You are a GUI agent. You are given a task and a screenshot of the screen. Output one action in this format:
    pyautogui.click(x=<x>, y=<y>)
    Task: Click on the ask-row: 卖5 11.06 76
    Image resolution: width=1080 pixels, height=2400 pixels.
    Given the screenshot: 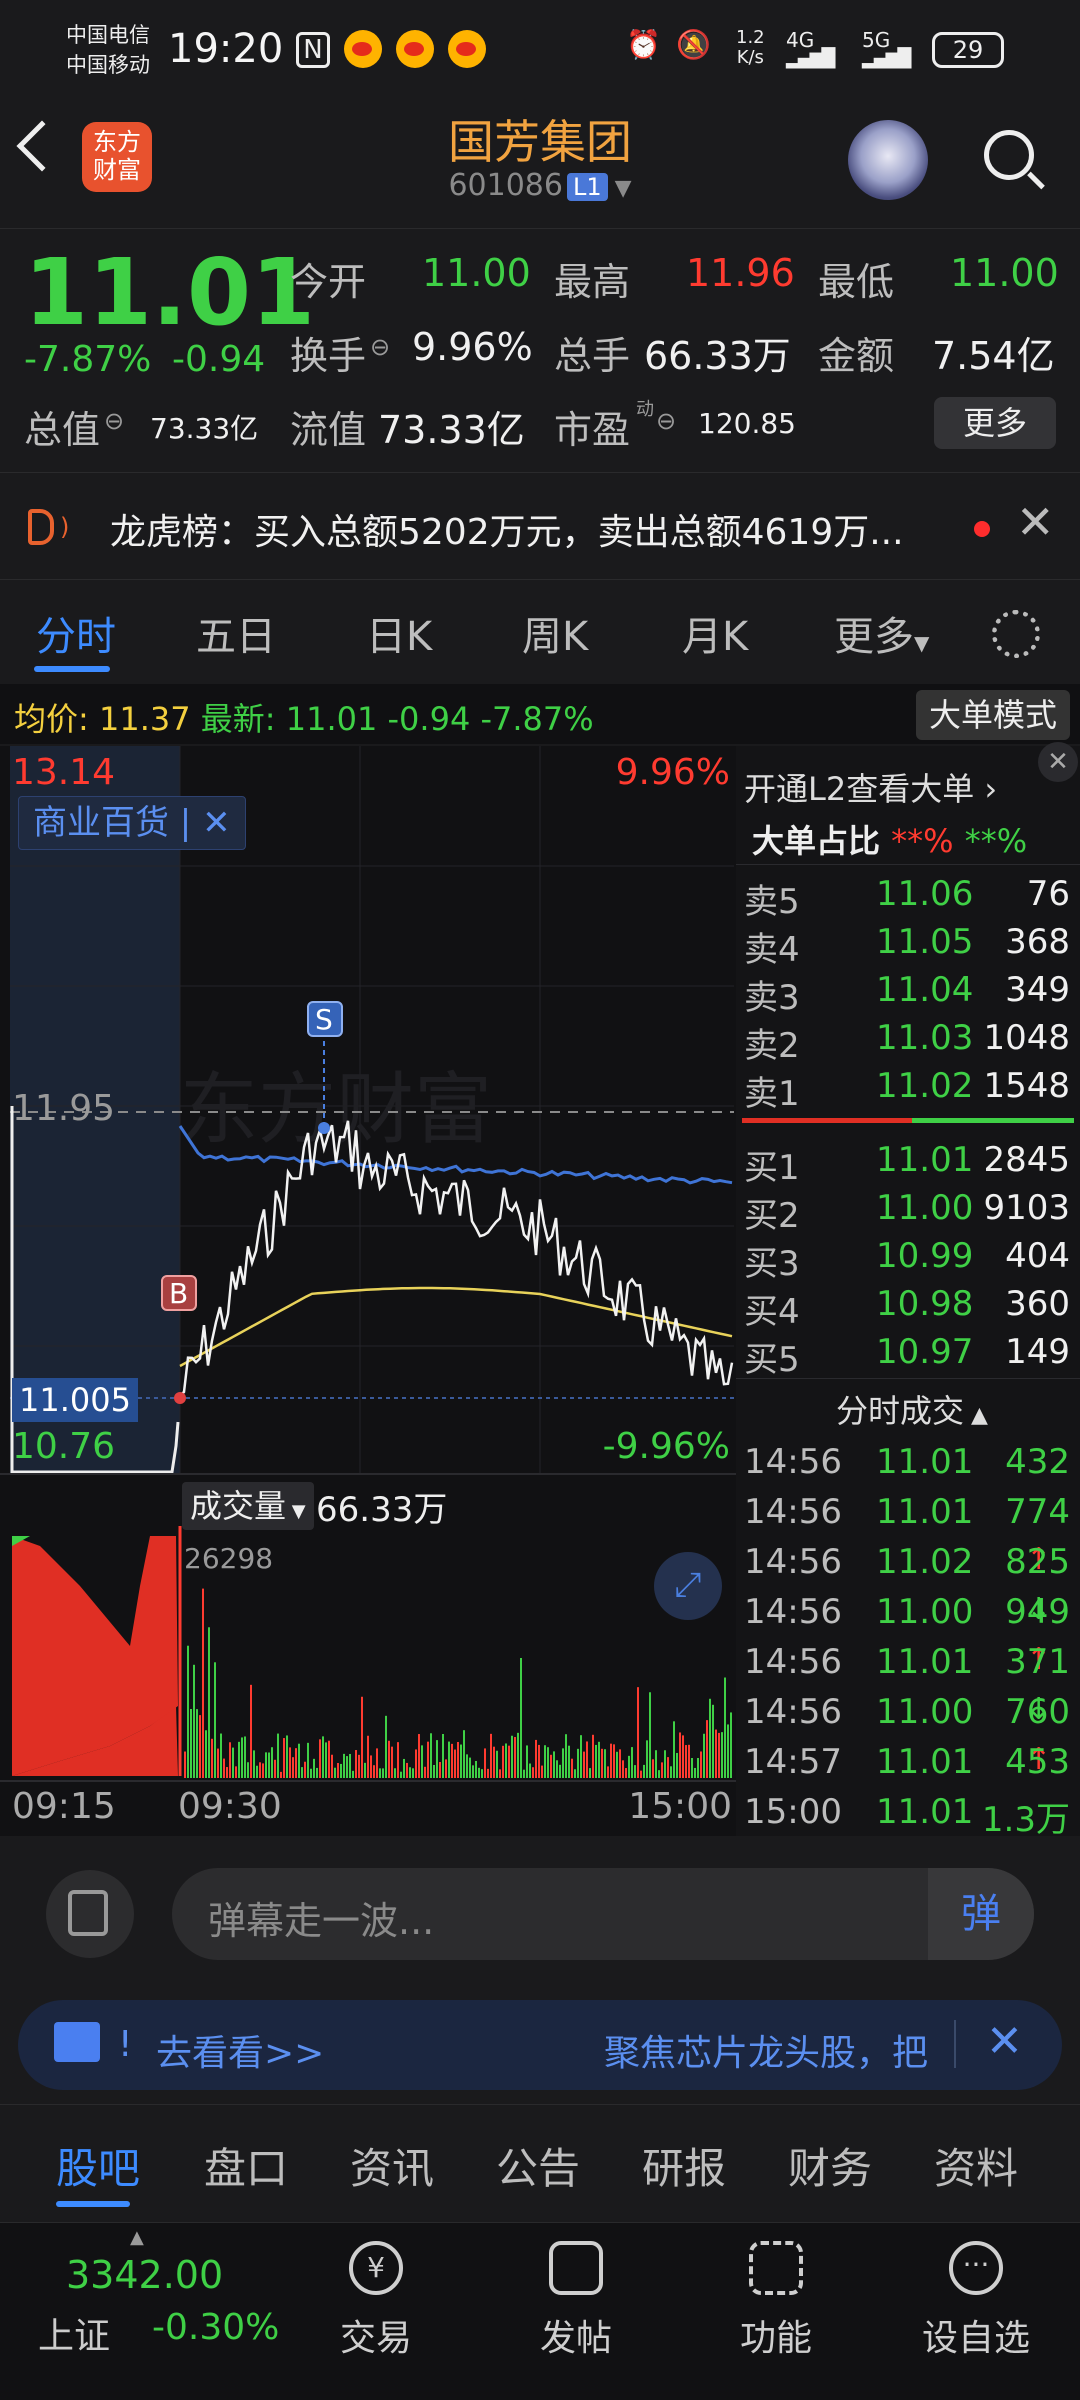 What is the action you would take?
    pyautogui.click(x=908, y=896)
    